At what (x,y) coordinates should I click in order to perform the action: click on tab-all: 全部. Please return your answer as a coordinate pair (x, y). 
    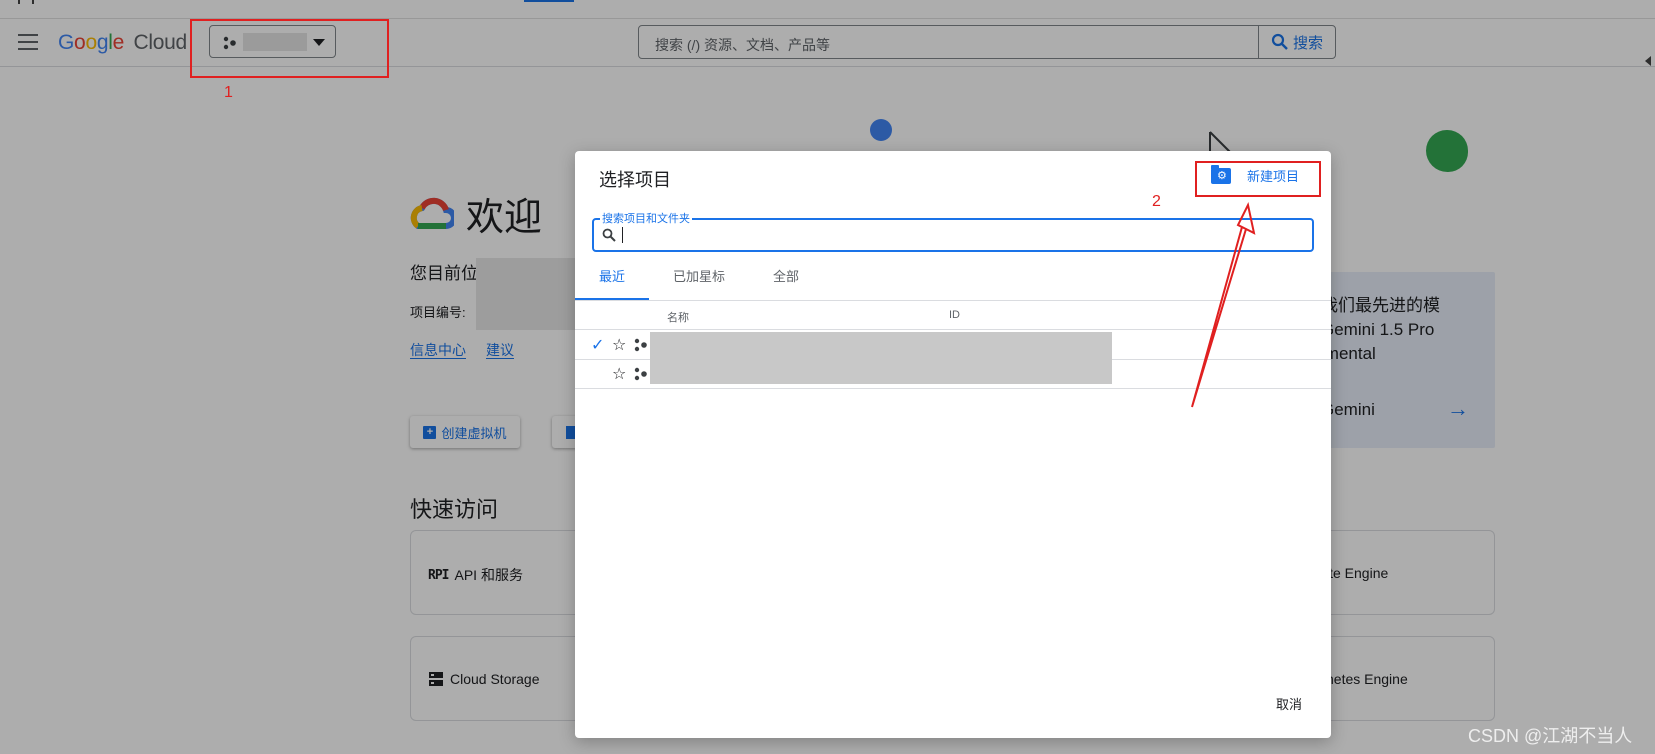
    Looking at the image, I should click on (786, 281).